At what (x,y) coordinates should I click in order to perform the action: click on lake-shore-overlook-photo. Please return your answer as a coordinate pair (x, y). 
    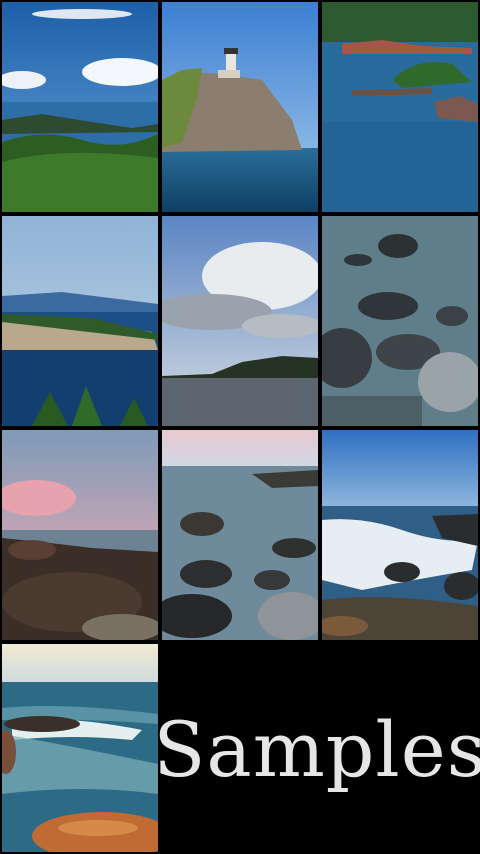
    Looking at the image, I should click on (80, 107).